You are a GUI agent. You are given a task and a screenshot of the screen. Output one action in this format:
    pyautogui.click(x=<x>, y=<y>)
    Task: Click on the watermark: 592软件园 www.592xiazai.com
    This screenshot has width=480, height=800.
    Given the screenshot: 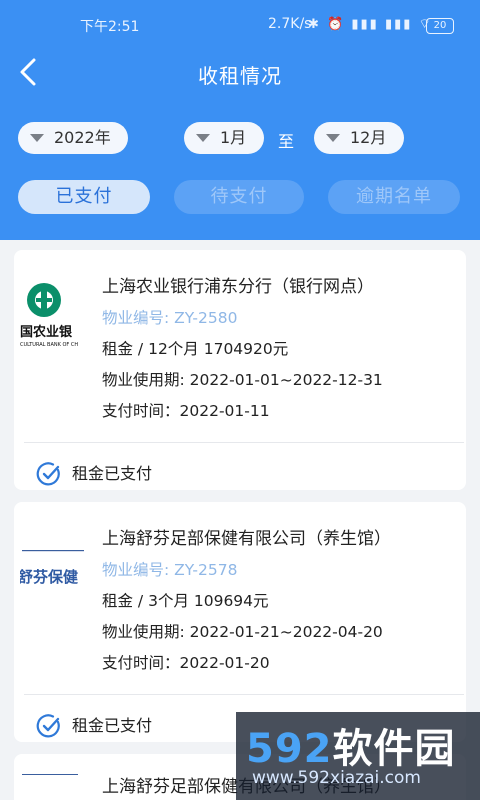 What is the action you would take?
    pyautogui.click(x=358, y=756)
    